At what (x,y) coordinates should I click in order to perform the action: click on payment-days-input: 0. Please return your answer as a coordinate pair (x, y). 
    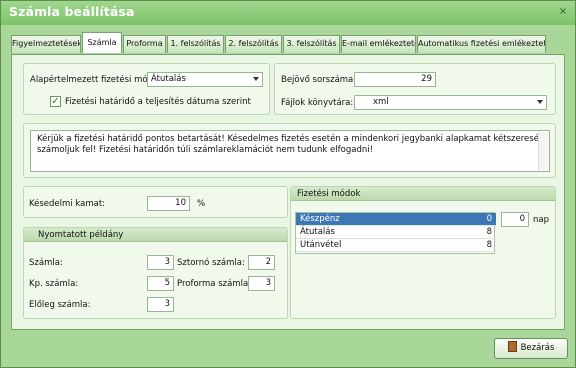
    Looking at the image, I should click on (515, 219).